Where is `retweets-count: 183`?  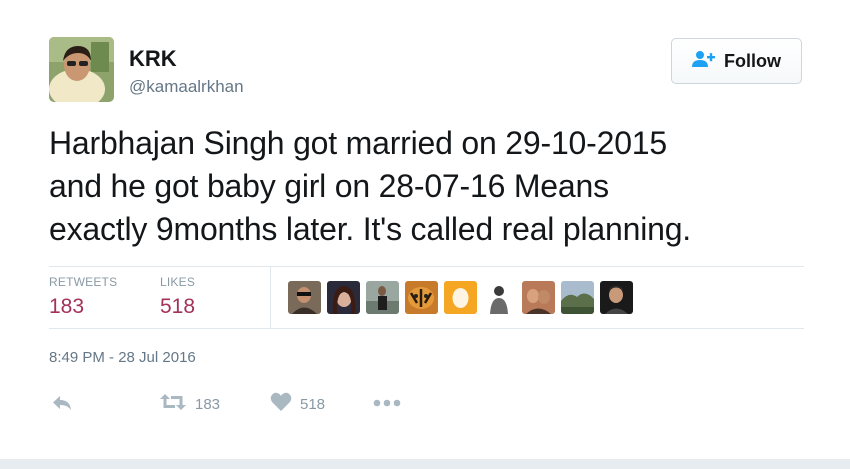 retweets-count: 183 is located at coordinates (67, 306).